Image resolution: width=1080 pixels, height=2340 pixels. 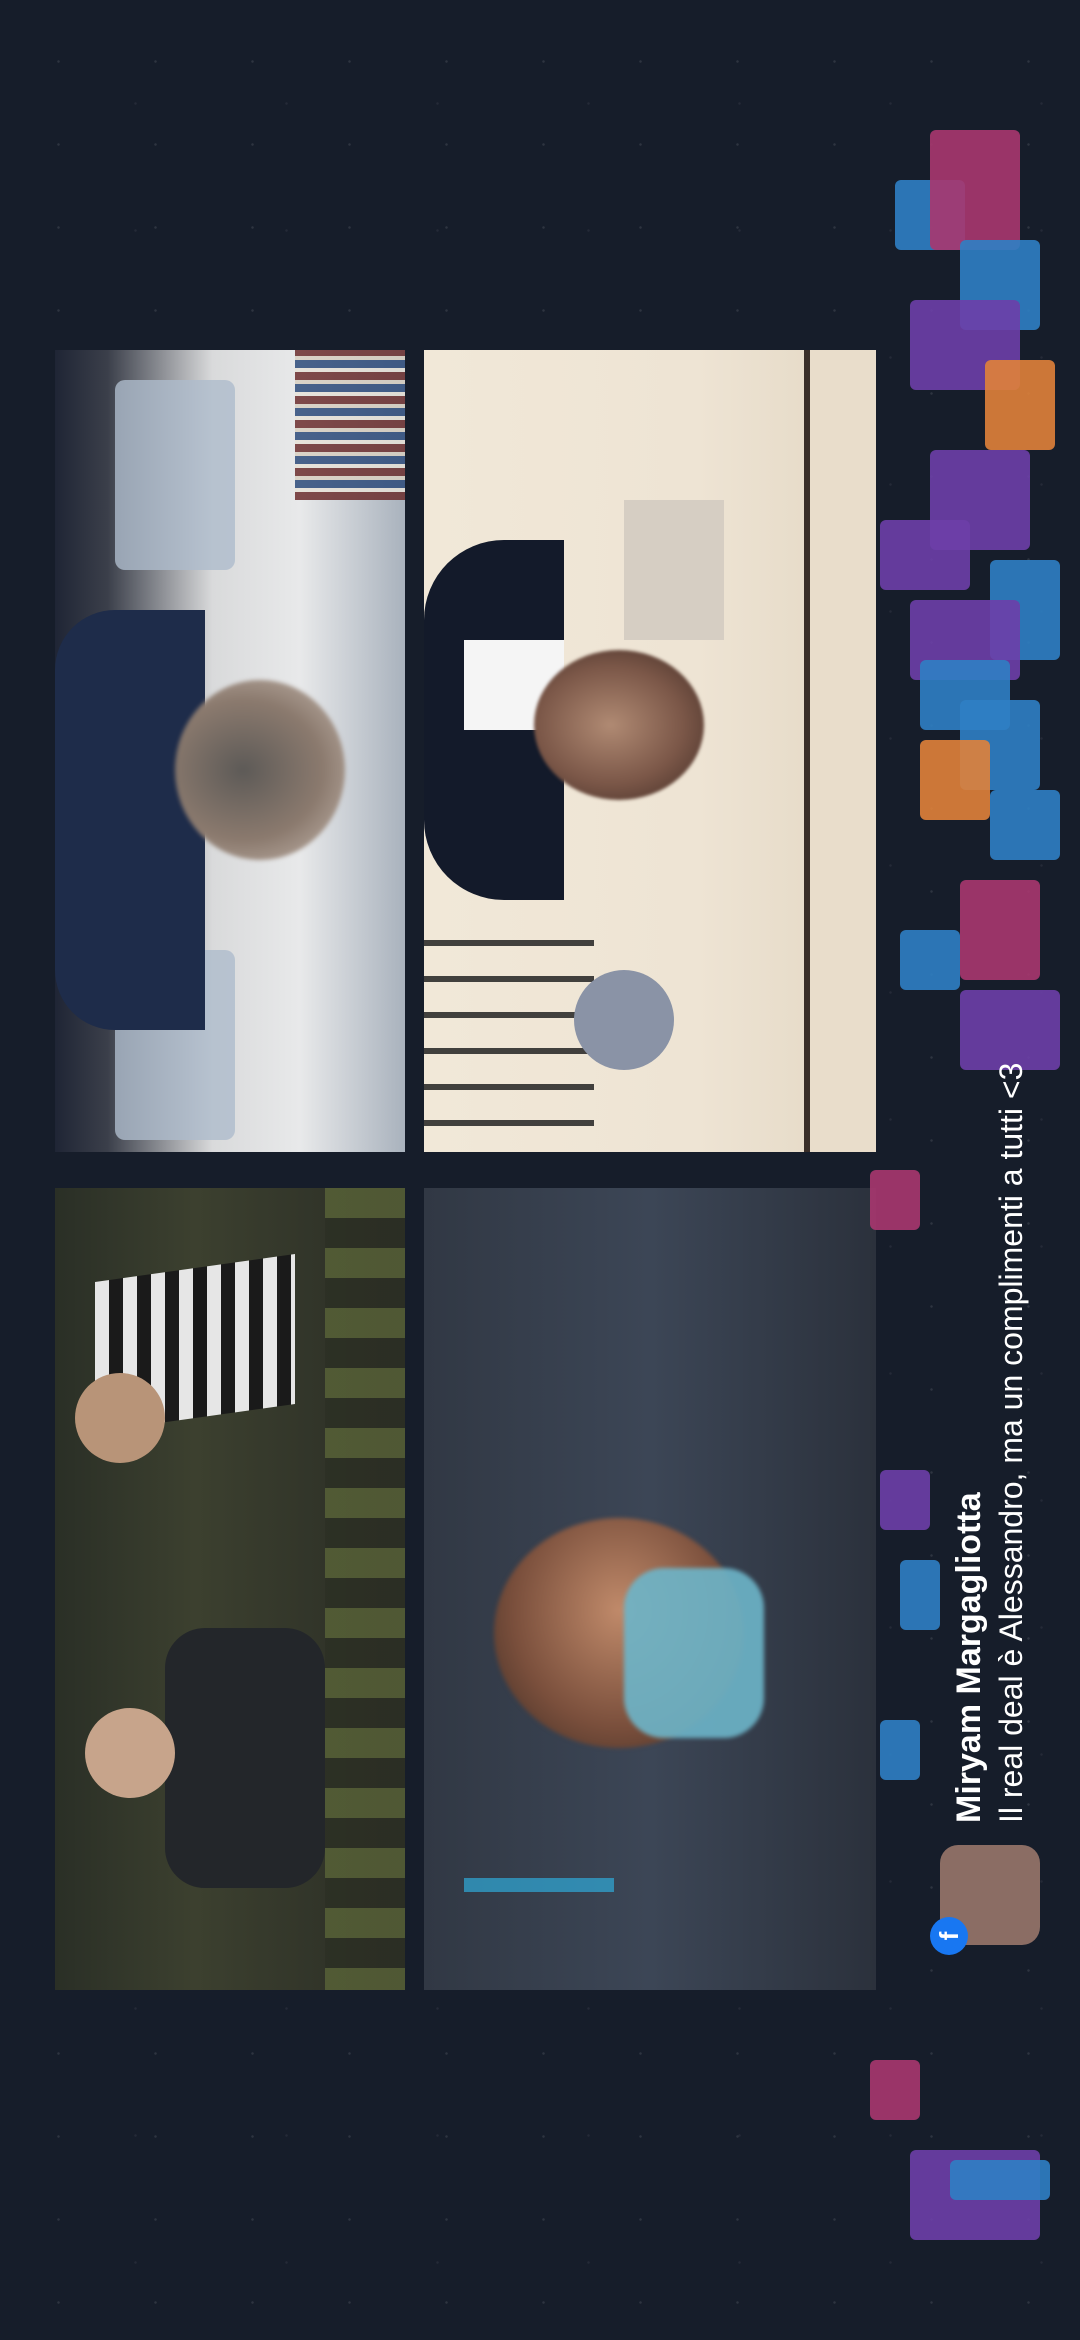 What do you see at coordinates (350, 425) in the screenshot?
I see `bookshelf` at bounding box center [350, 425].